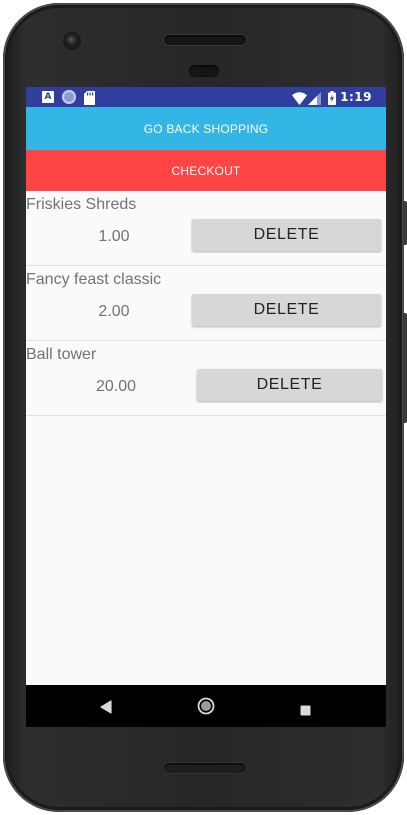  What do you see at coordinates (116, 386) in the screenshot?
I see `cart-item-price: 20.00` at bounding box center [116, 386].